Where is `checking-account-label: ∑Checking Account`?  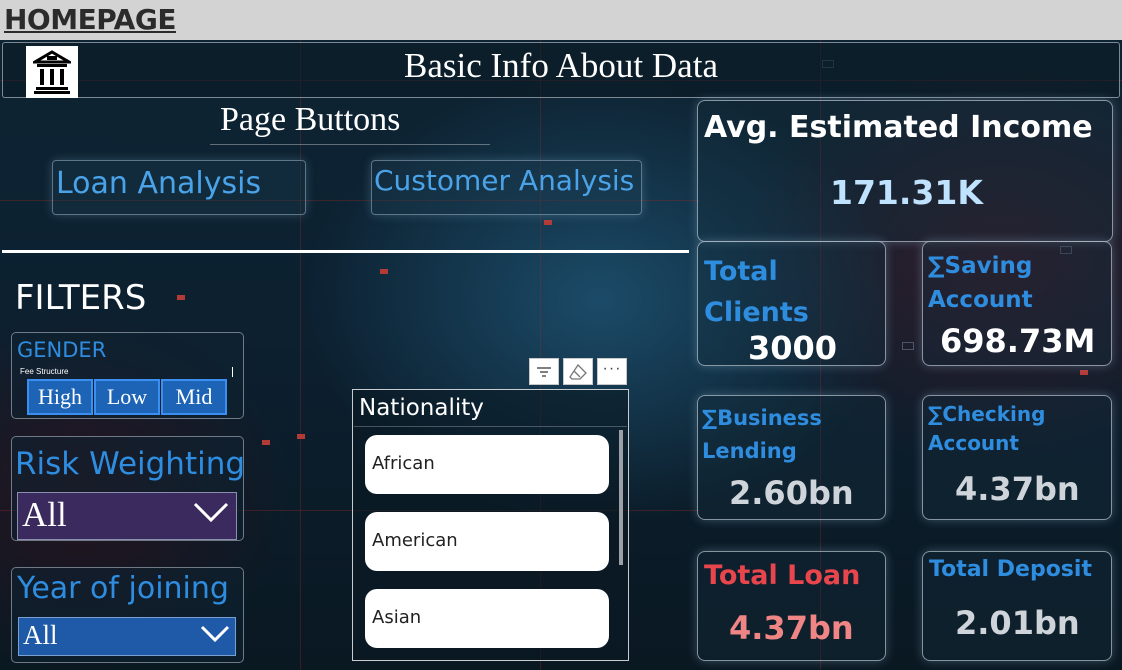
checking-account-label: ∑Checking Account is located at coordinates (987, 428).